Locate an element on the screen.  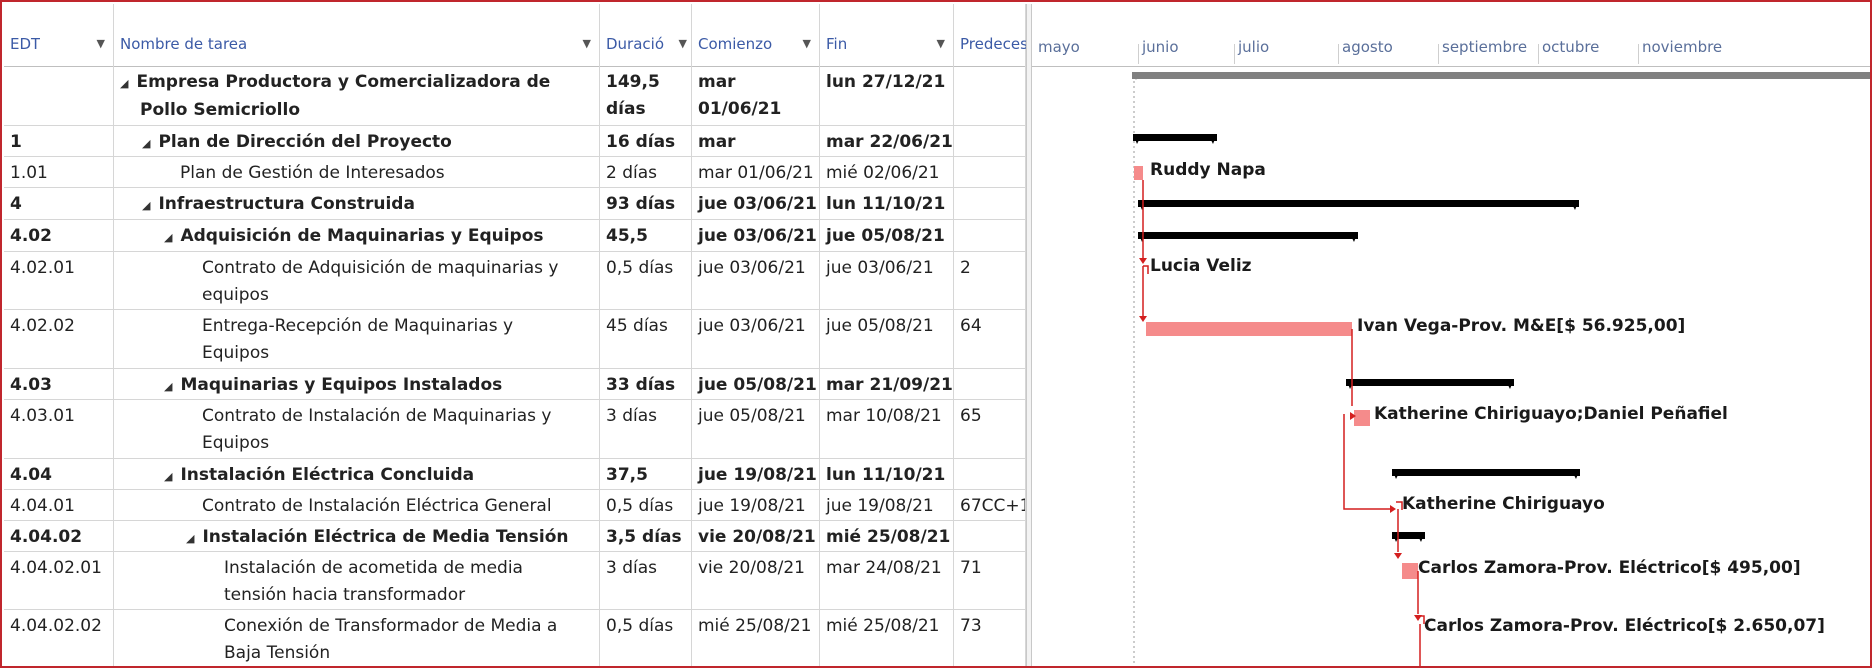
cell-start: mié 25/08/21 is located at coordinates (756, 638).